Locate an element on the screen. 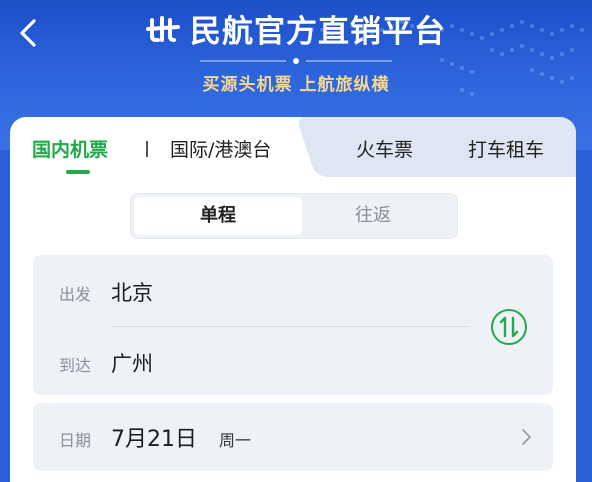  one-way-option: 单程 is located at coordinates (218, 216).